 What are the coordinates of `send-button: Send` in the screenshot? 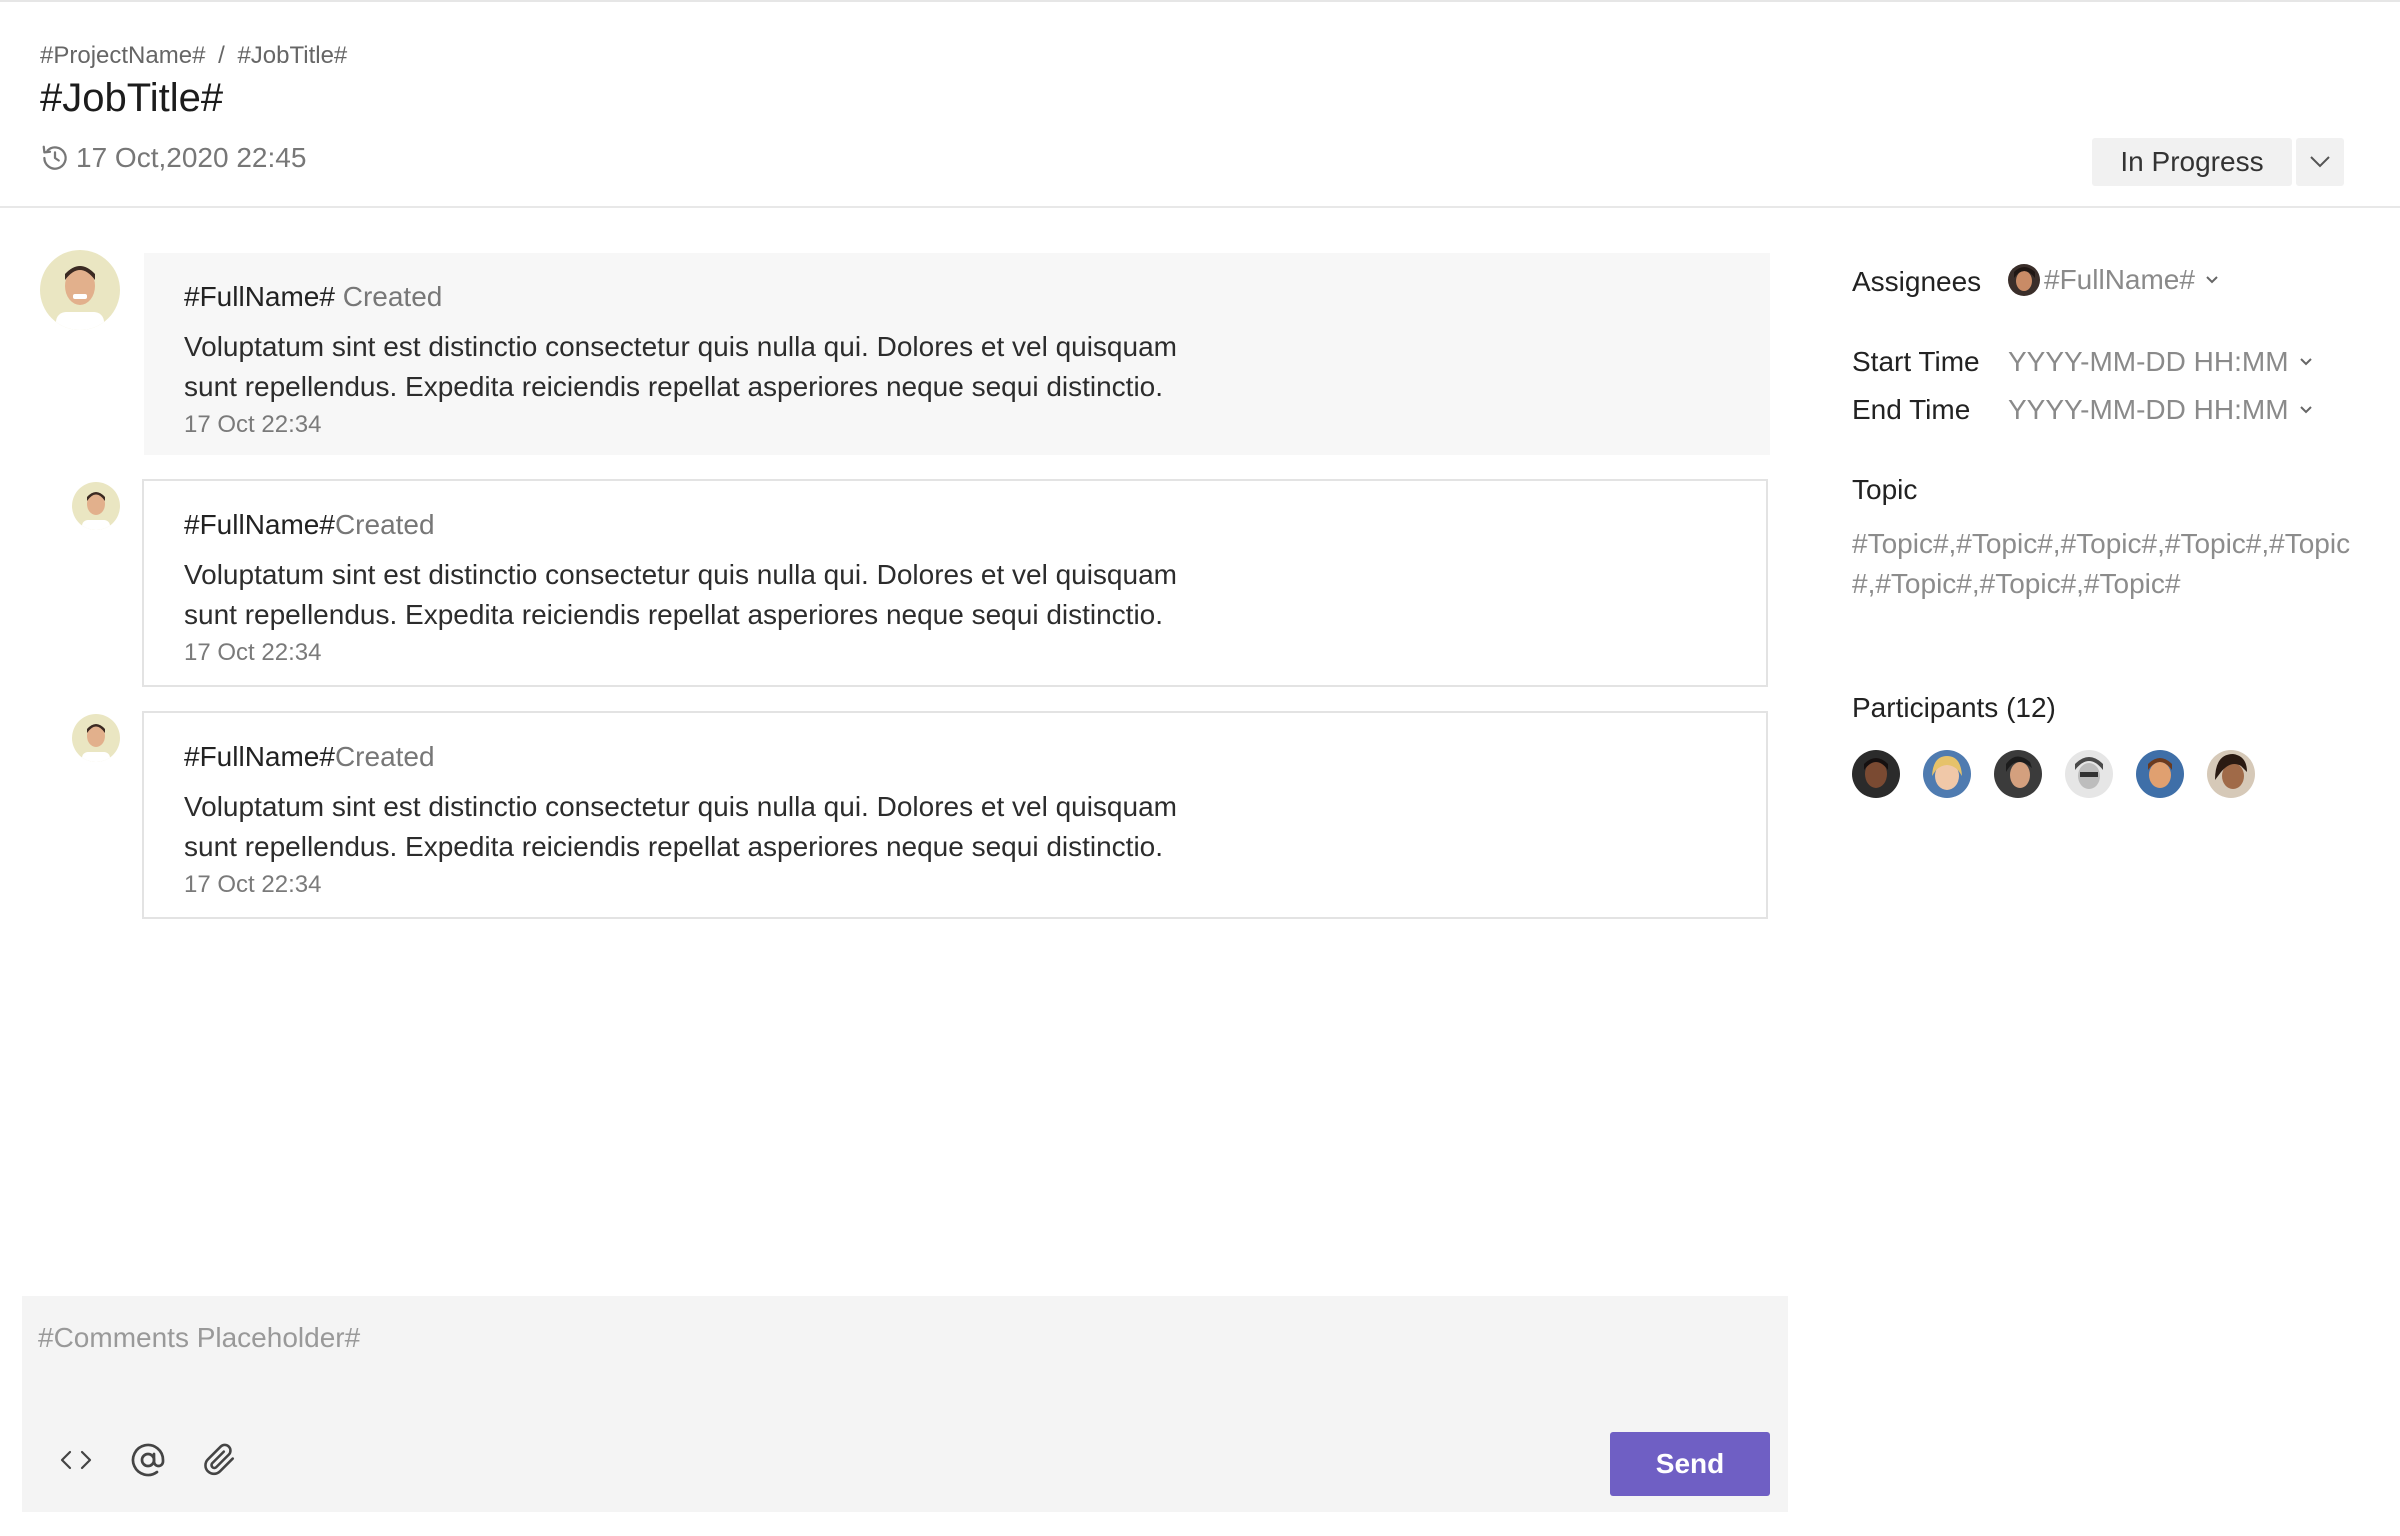 It's located at (1690, 1464).